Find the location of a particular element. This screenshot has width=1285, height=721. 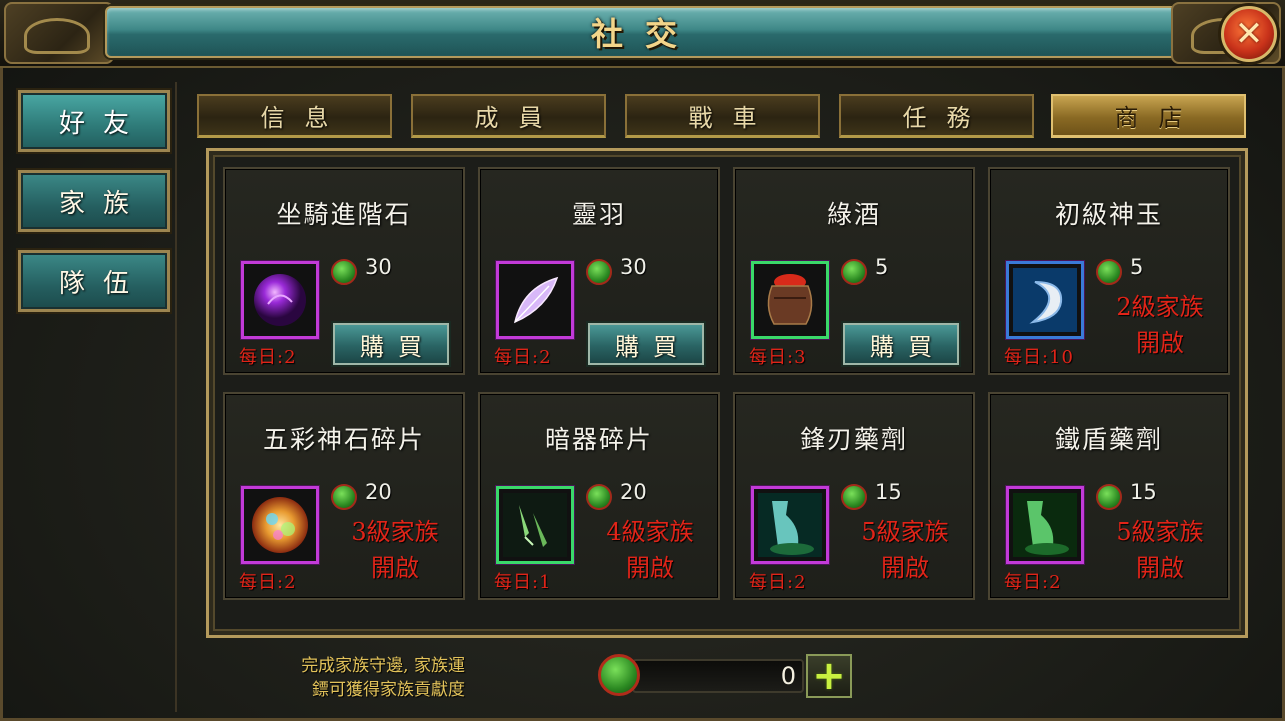

rainbow-stone-icon is located at coordinates (280, 525).